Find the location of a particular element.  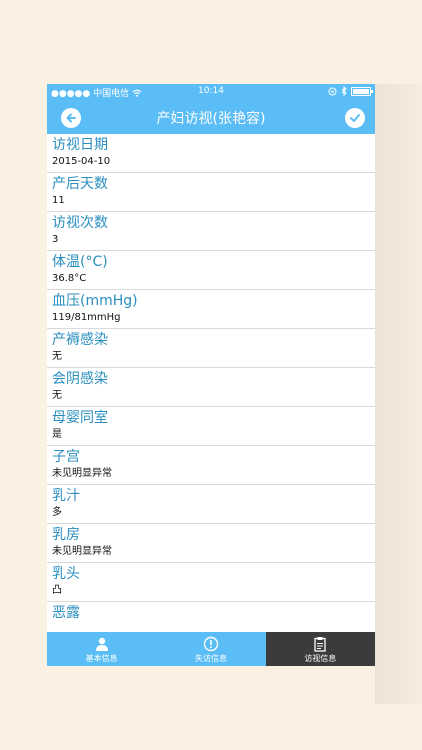

field-label: 访视日期 is located at coordinates (80, 145).